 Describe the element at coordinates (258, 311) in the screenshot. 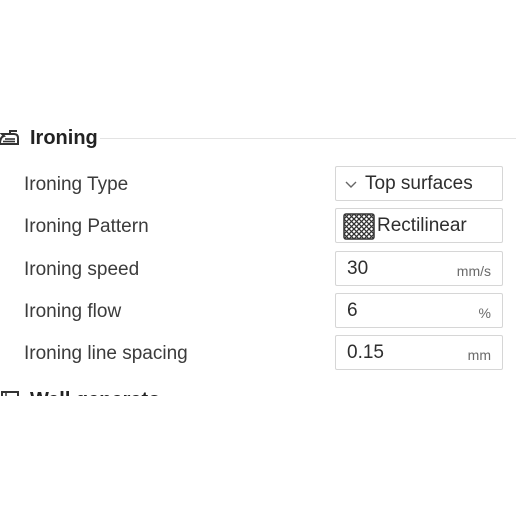

I see `ironing-flow-row: Ironing flow 6 %` at that location.